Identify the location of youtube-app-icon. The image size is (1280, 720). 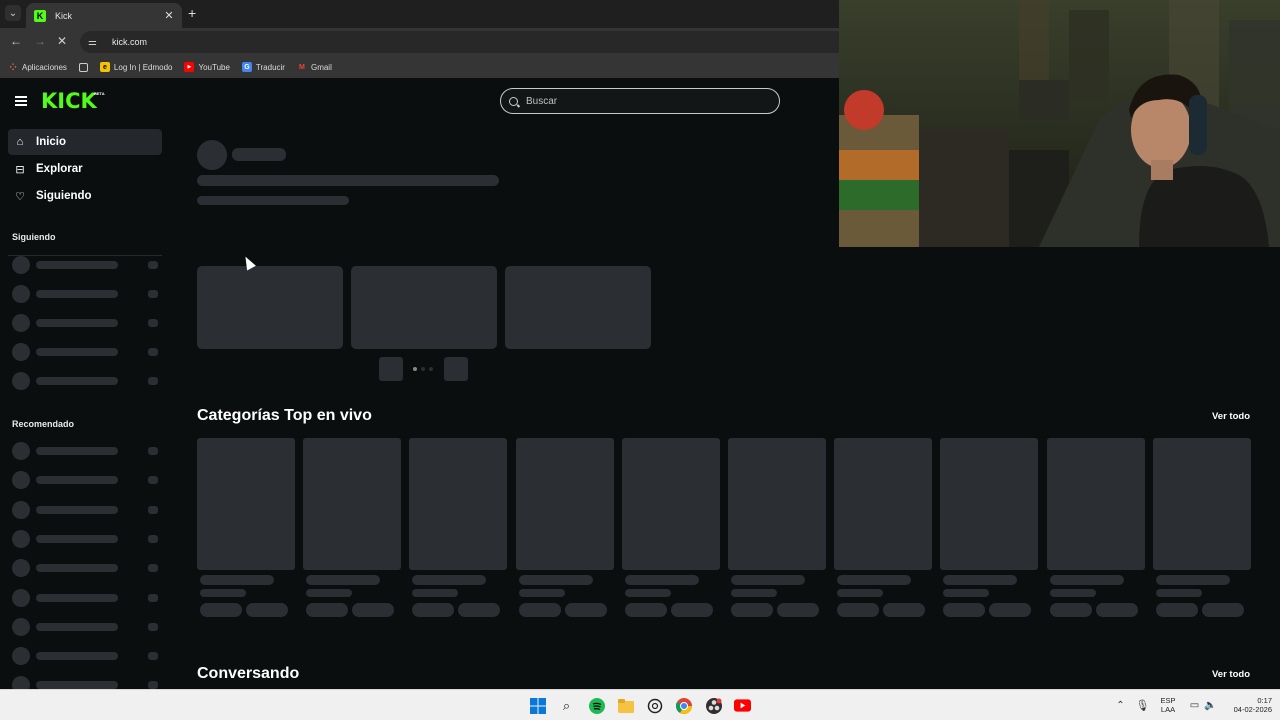
(742, 705).